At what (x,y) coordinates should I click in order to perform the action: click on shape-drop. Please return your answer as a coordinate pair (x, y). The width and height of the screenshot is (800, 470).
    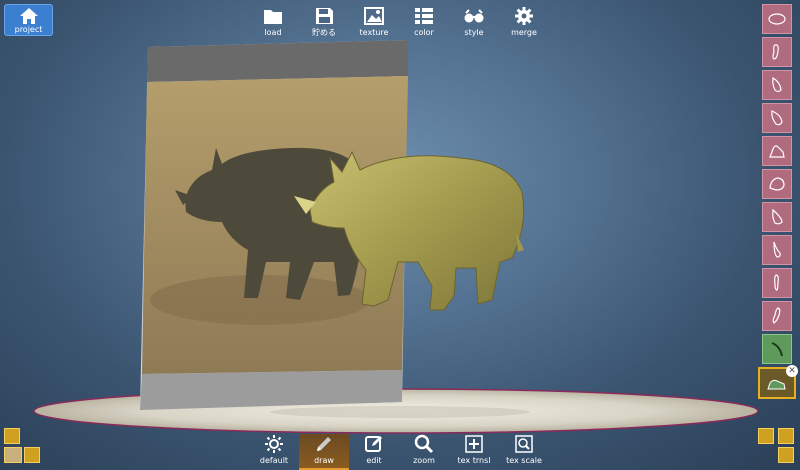
    Looking at the image, I should click on (777, 118).